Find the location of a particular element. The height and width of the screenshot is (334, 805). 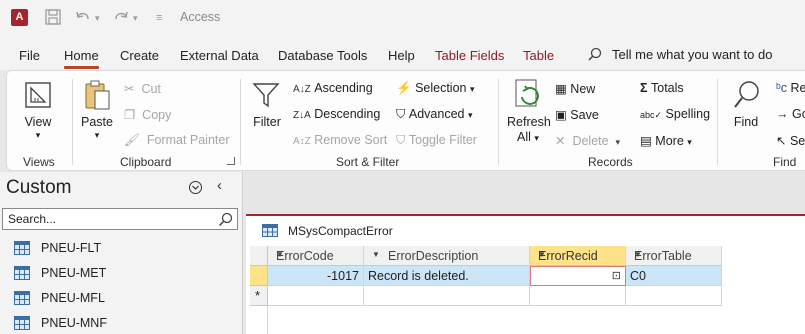

table-cell: -1017 is located at coordinates (316, 276).